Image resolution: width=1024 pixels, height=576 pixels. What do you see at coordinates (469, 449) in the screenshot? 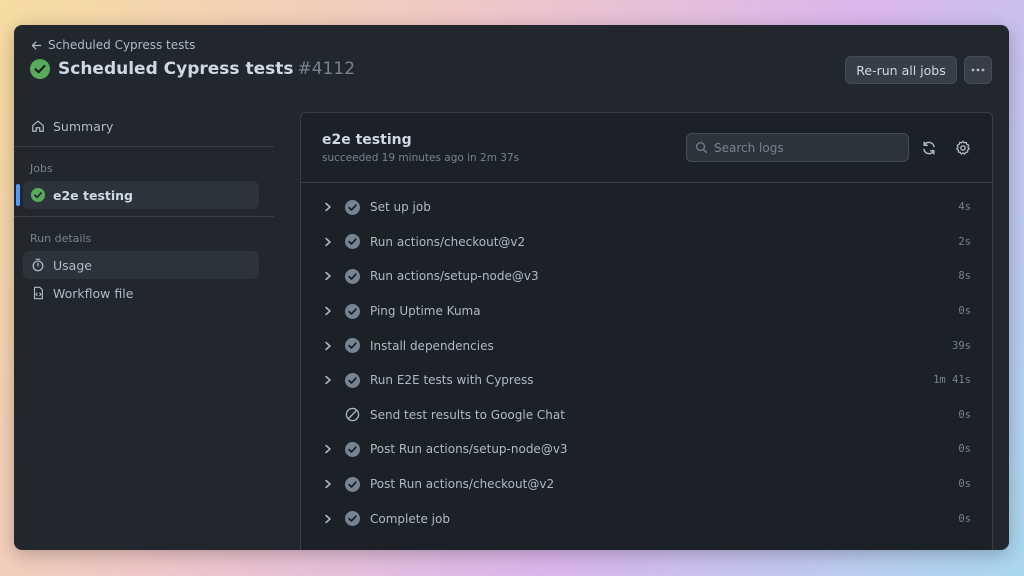
I see `step-name: Post Run actions/setup-node@v3` at bounding box center [469, 449].